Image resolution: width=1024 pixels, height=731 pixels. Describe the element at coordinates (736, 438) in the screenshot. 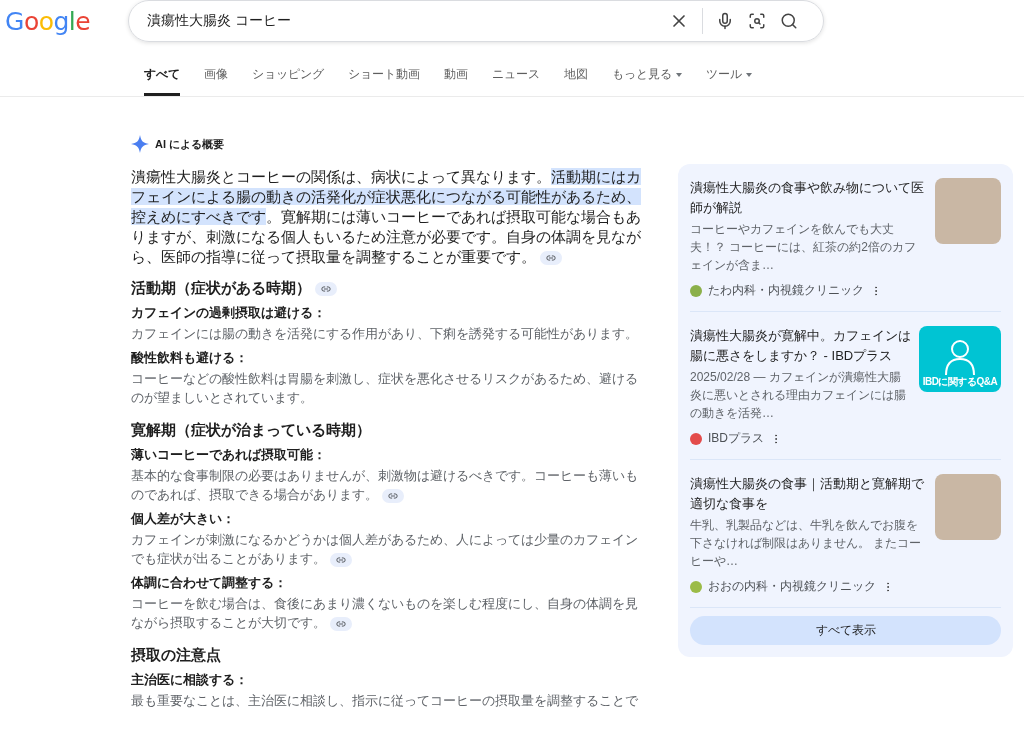

I see `site-name: IBDプラス` at that location.